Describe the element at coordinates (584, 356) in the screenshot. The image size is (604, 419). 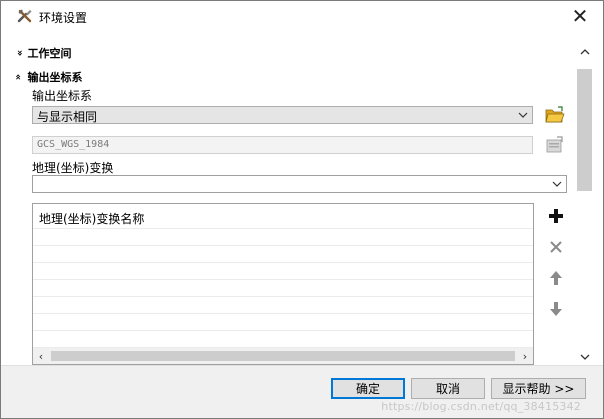
I see `scroll-down-icon` at that location.